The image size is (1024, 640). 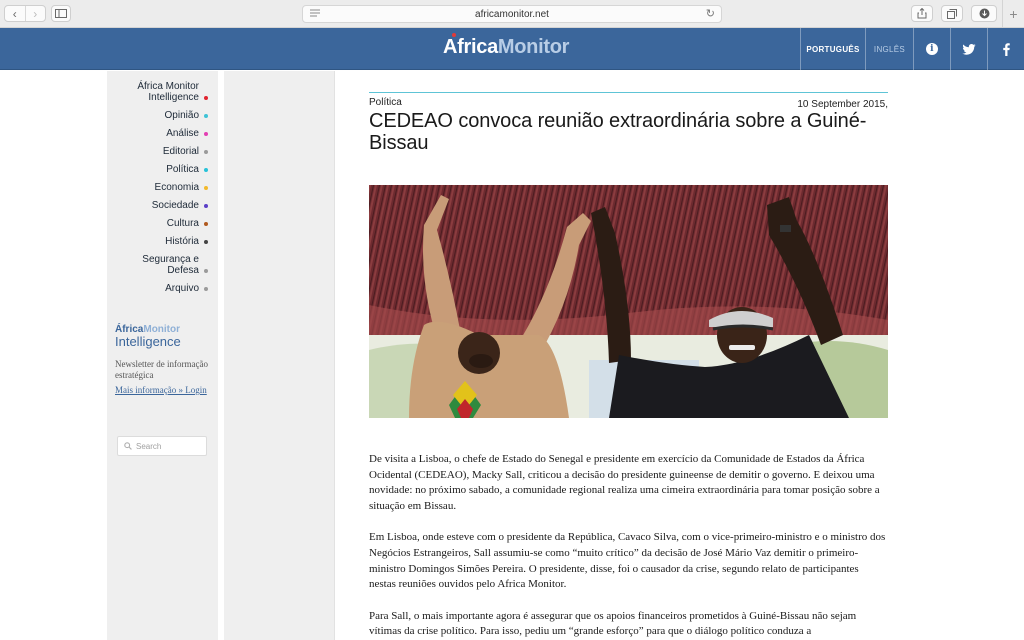 What do you see at coordinates (15, 13) in the screenshot?
I see `back-icon: ‹` at bounding box center [15, 13].